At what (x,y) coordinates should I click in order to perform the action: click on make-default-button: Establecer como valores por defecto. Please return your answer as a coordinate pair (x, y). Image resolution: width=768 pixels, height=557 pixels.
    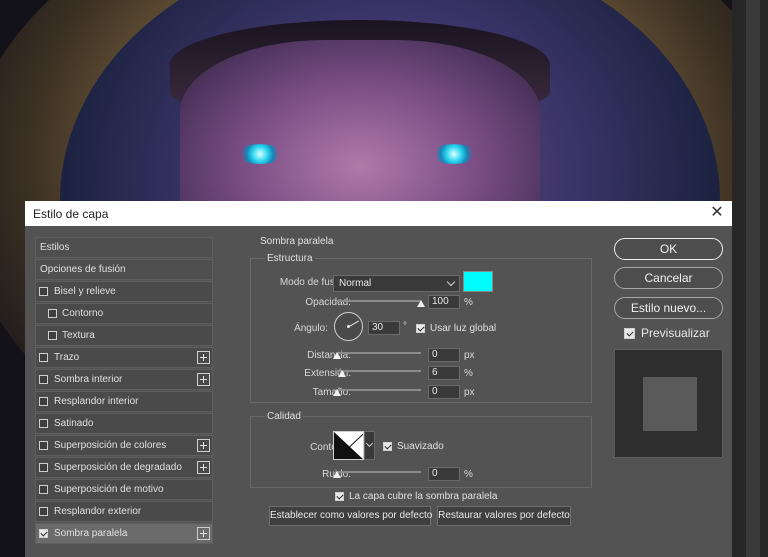
    Looking at the image, I should click on (350, 516).